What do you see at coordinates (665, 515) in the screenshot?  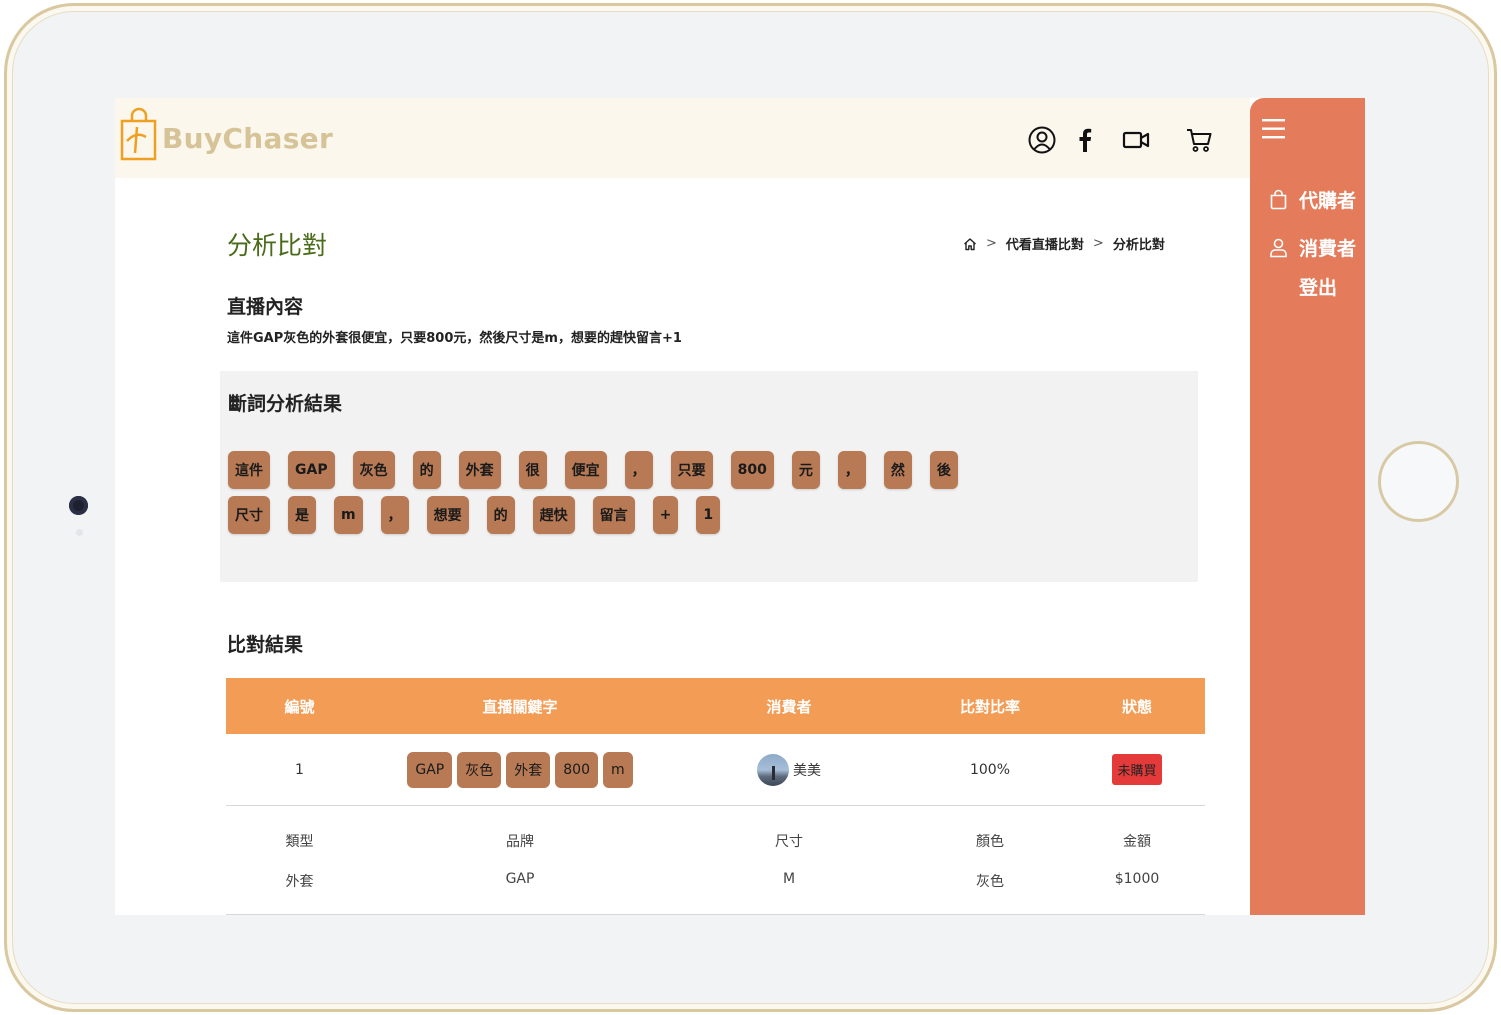 I see `word-chip: +` at bounding box center [665, 515].